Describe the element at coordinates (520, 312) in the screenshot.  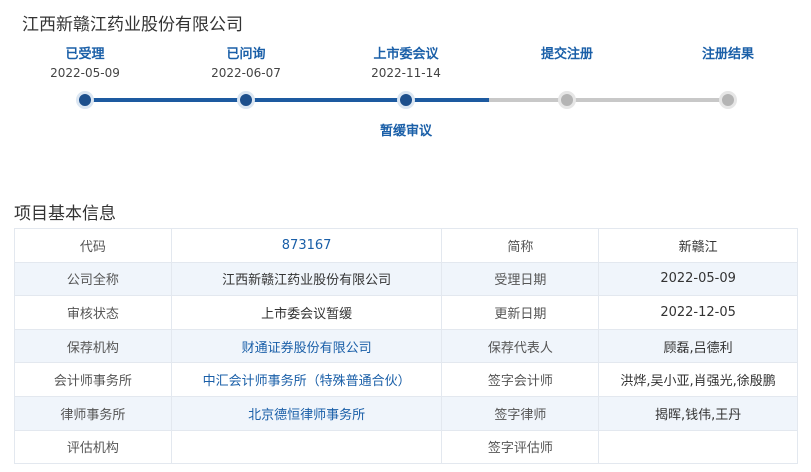
I see `field-key: 更新日期` at that location.